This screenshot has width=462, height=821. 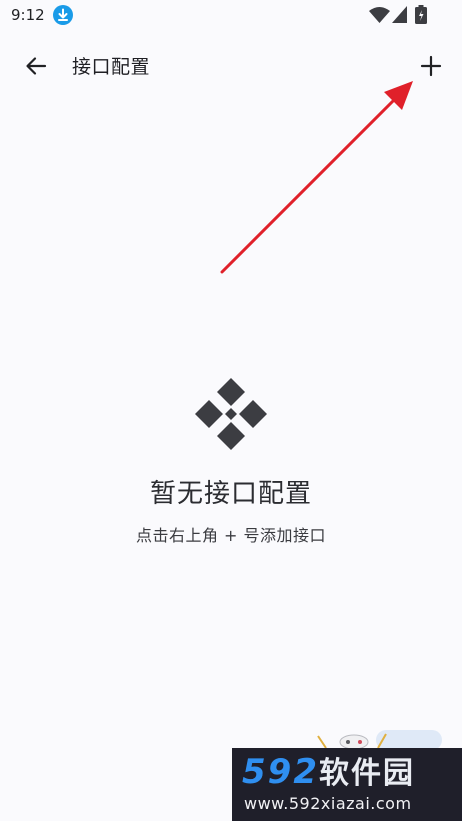 What do you see at coordinates (379, 15) in the screenshot?
I see `wifi-icon` at bounding box center [379, 15].